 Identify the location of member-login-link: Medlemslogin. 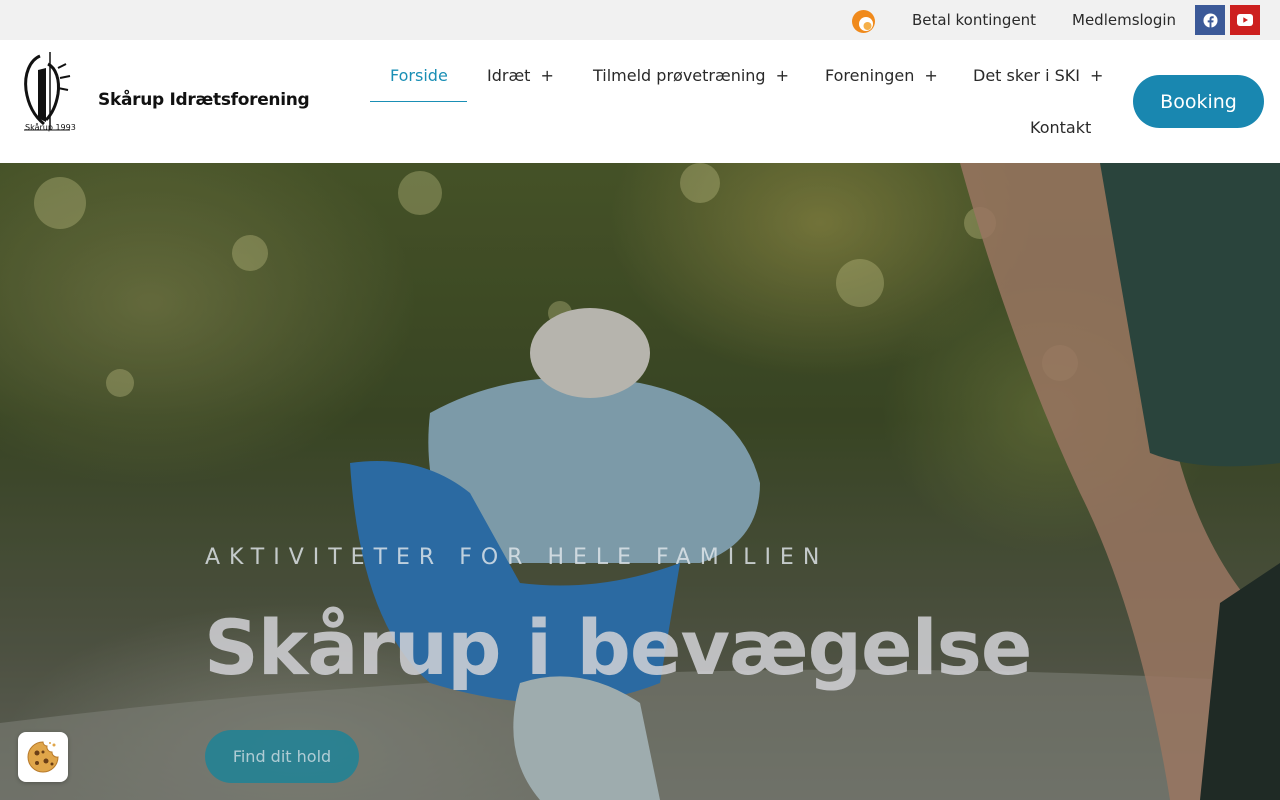
(1124, 20).